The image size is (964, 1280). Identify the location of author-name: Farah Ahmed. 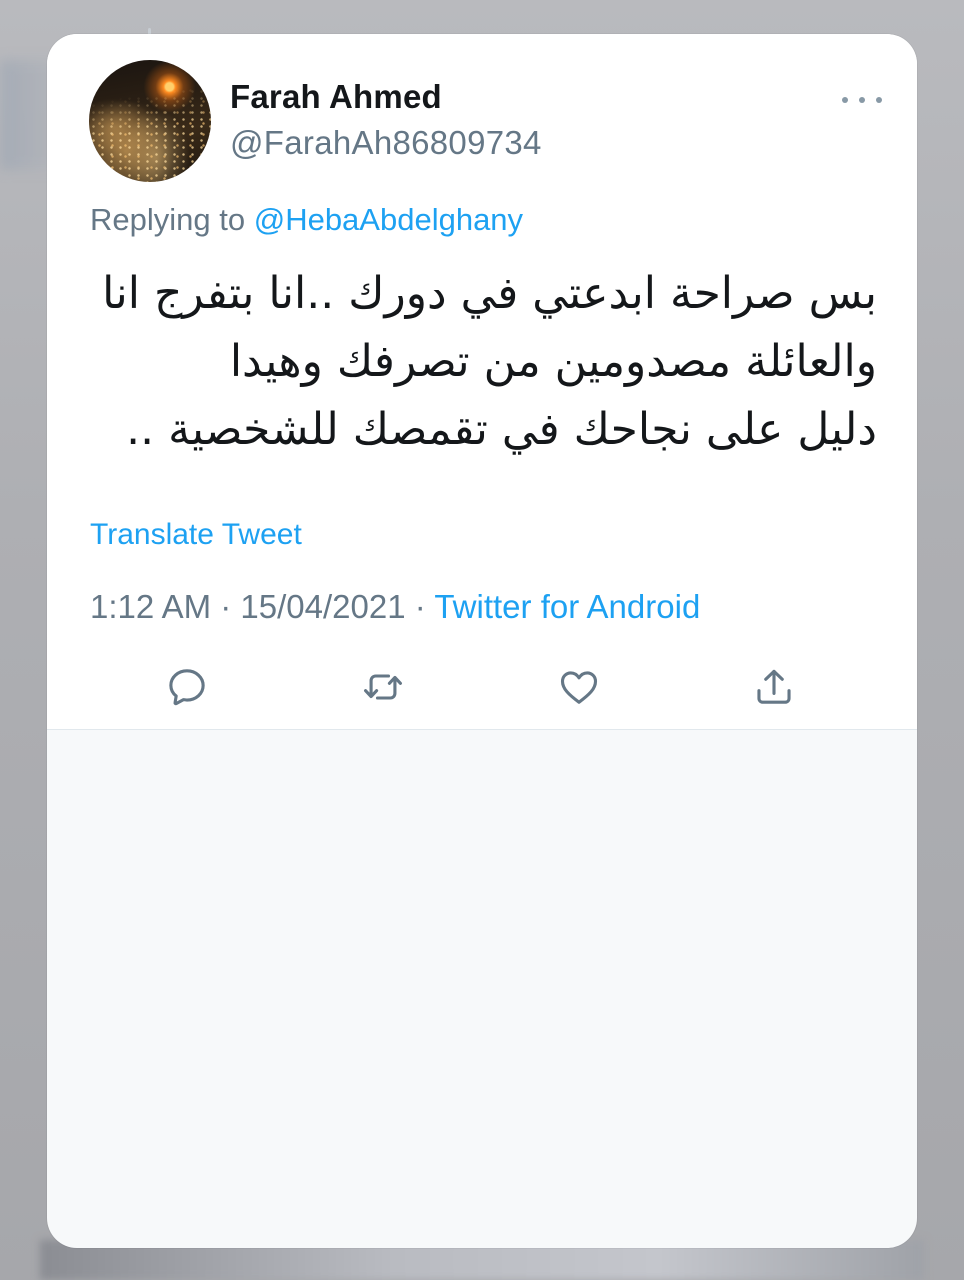
(336, 97).